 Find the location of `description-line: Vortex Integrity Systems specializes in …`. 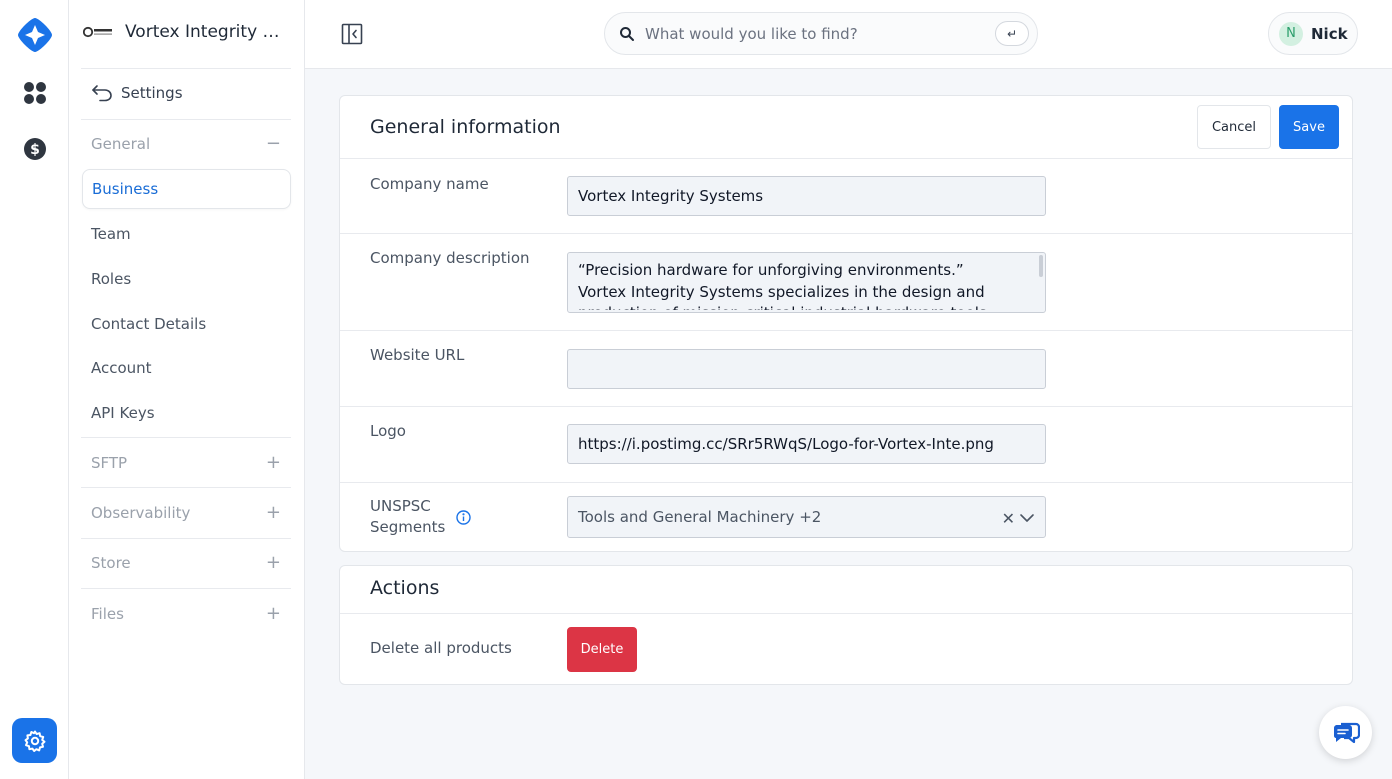

description-line: Vortex Integrity Systems specializes in … is located at coordinates (781, 291).